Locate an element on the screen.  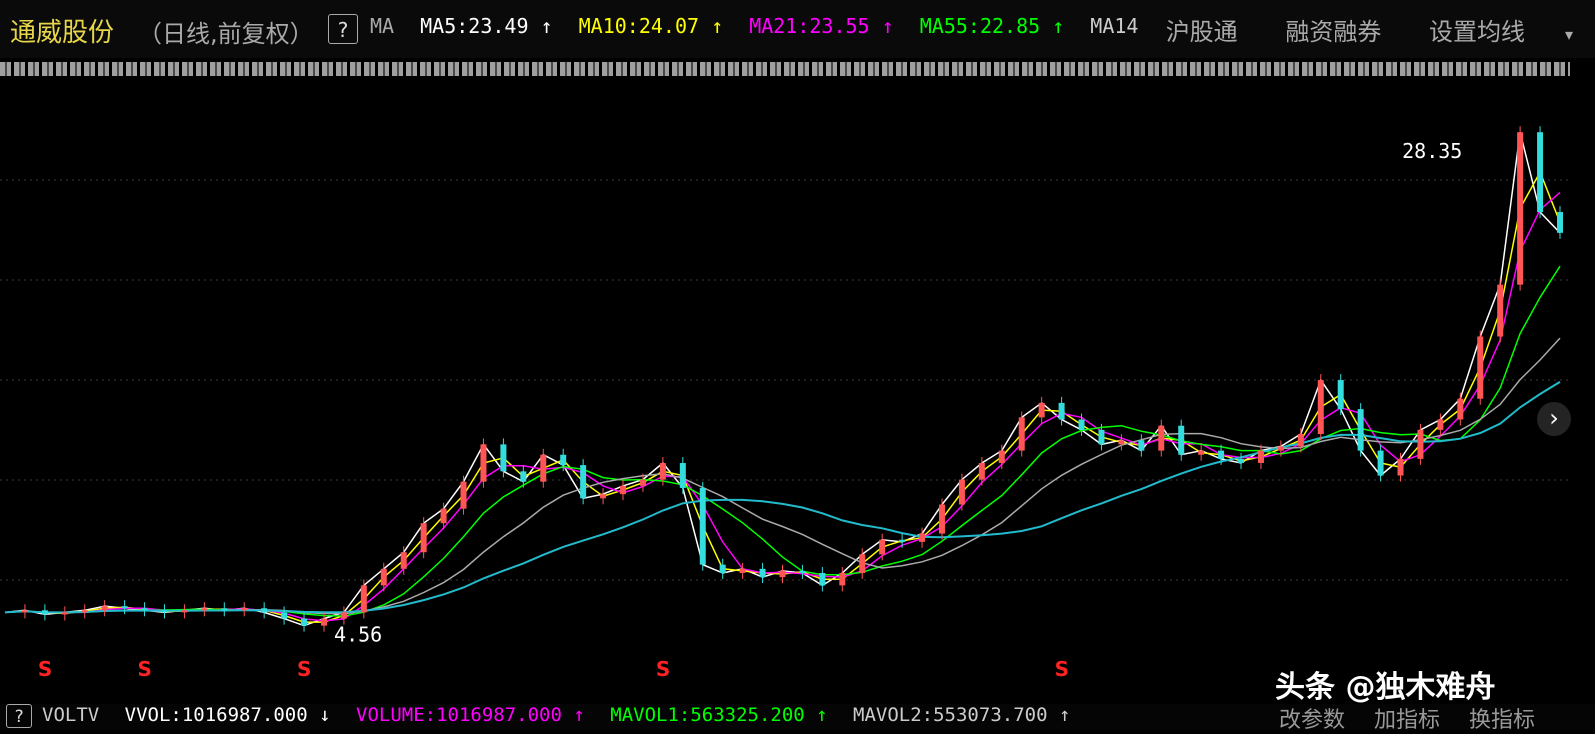
watermark: 头条 @独木难舟 is located at coordinates (1385, 687).